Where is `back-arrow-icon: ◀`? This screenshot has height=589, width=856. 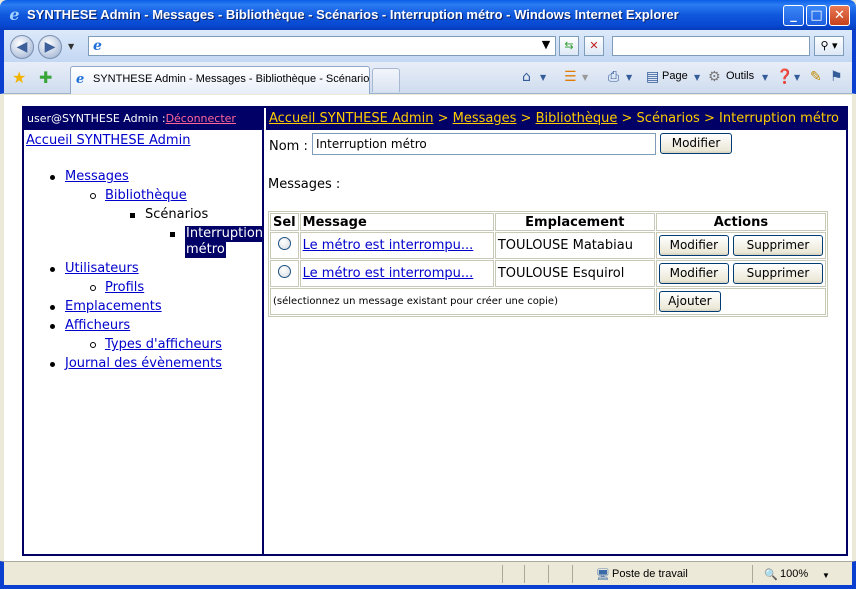
back-arrow-icon: ◀ is located at coordinates (22, 47).